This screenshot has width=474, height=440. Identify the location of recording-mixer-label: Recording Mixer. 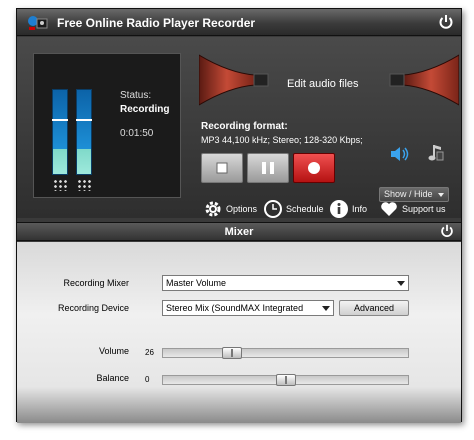
(96, 283).